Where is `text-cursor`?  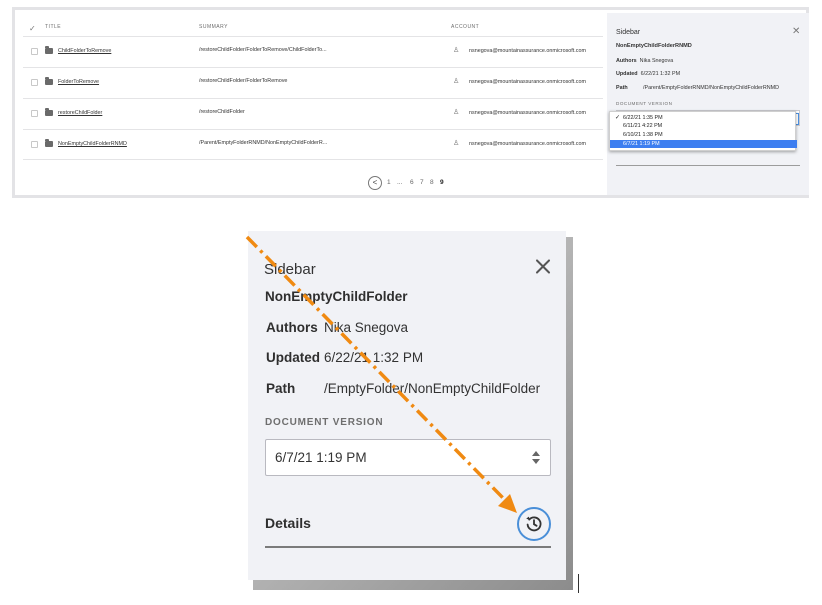 text-cursor is located at coordinates (578, 583).